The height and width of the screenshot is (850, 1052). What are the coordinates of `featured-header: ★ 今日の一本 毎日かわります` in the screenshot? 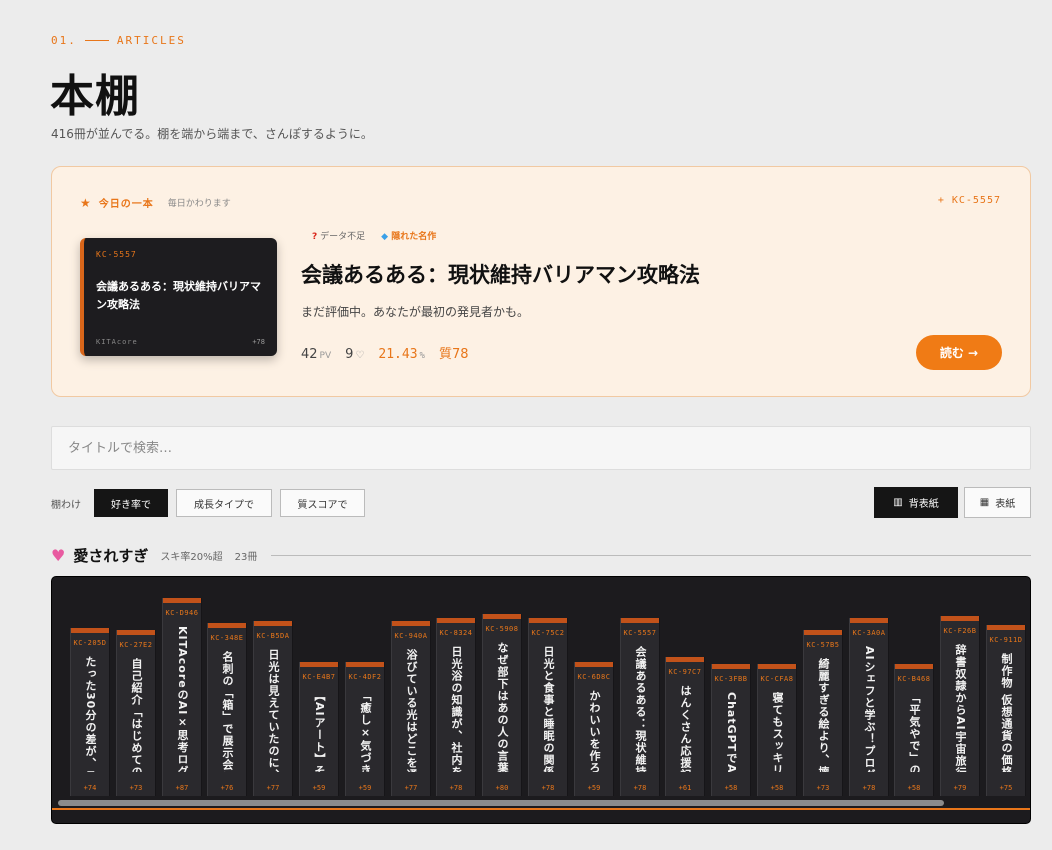 It's located at (155, 203).